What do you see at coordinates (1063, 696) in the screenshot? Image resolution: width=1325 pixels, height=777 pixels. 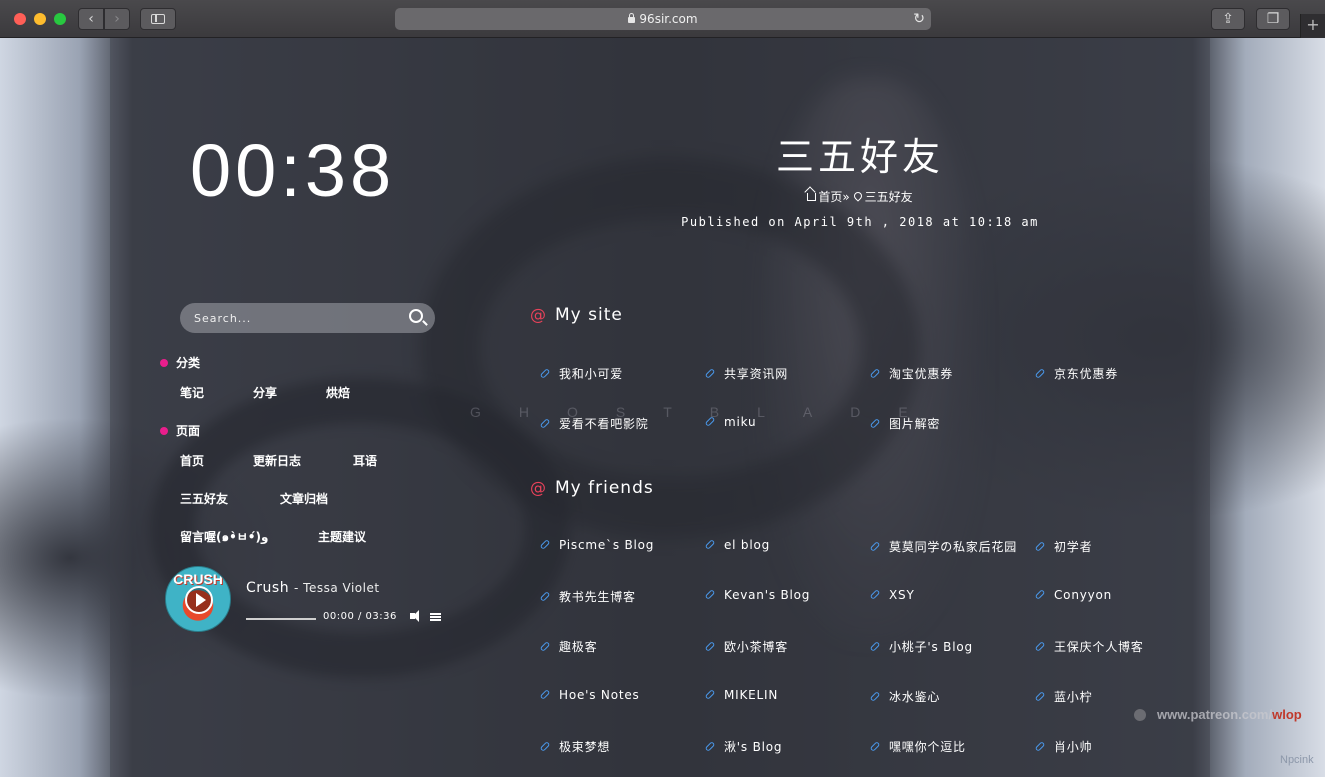 I see `friend-link: 蓝小柠` at bounding box center [1063, 696].